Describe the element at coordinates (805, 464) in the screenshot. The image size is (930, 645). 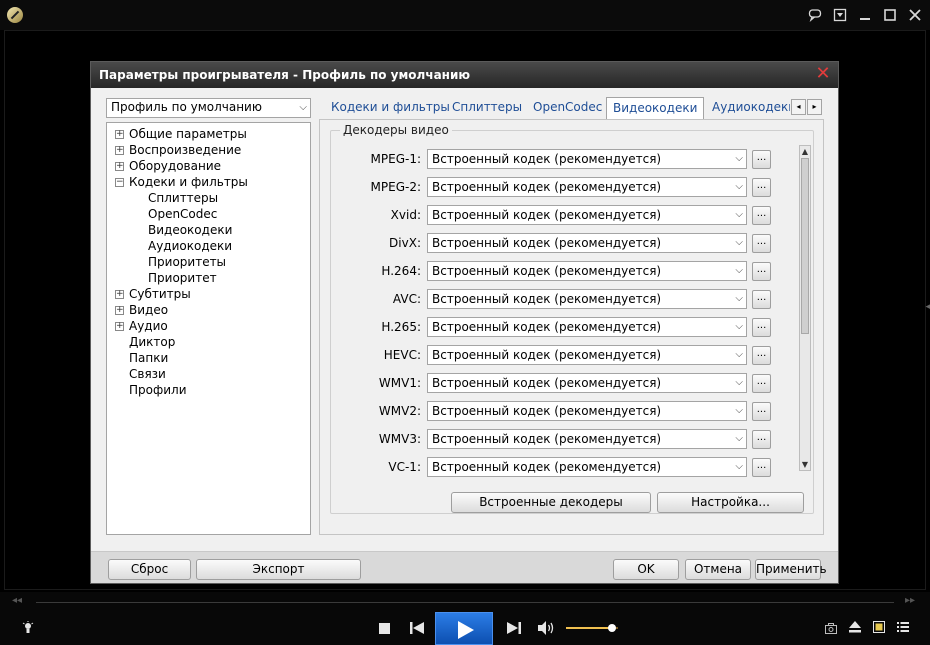
I see `scroll-down-icon: ▼` at that location.